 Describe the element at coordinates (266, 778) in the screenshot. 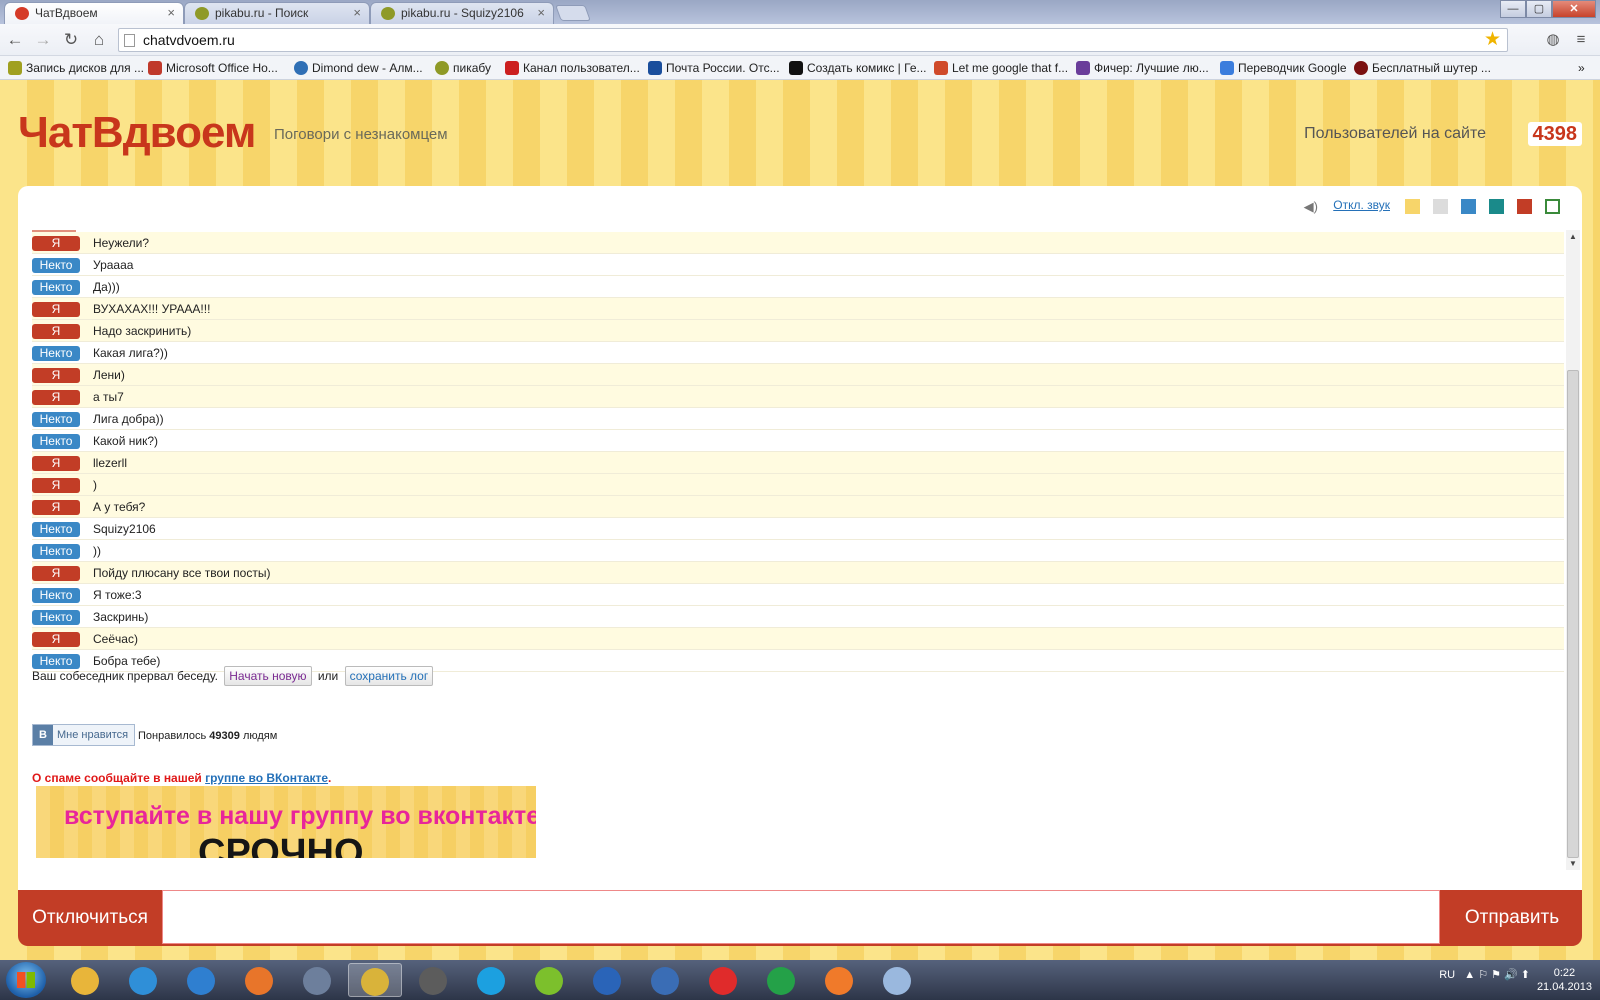

I see `vk-group-link: группе во ВКонтакте` at that location.